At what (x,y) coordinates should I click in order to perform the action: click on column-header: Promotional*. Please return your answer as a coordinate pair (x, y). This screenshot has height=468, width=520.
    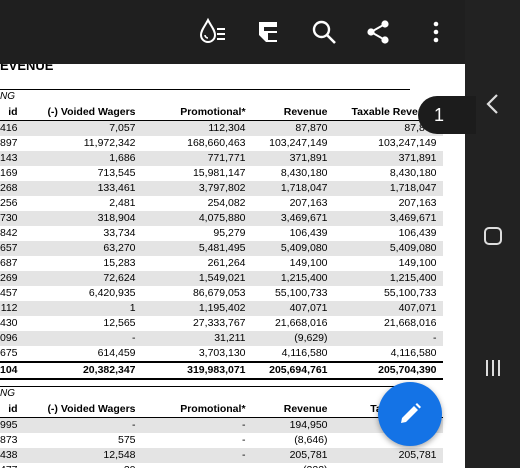
    Looking at the image, I should click on (196, 113).